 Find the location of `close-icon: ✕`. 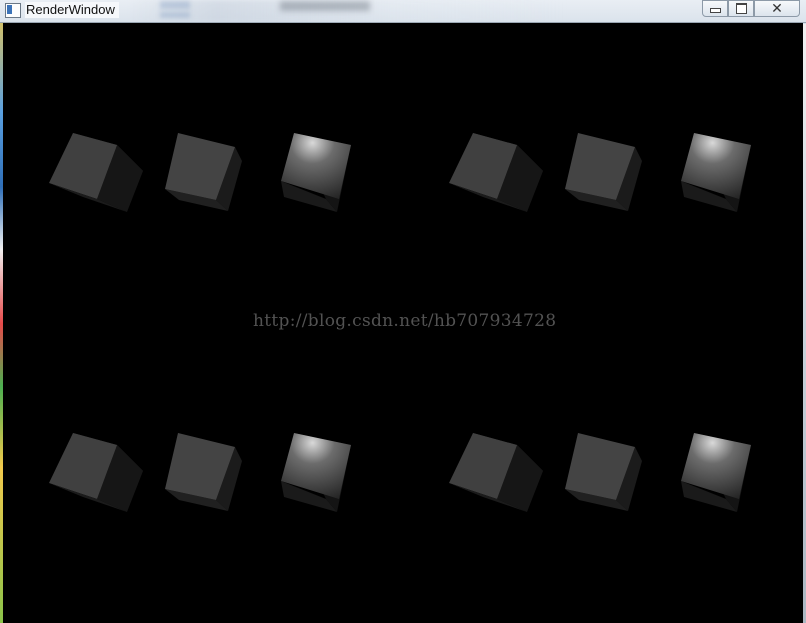

close-icon: ✕ is located at coordinates (777, 8).